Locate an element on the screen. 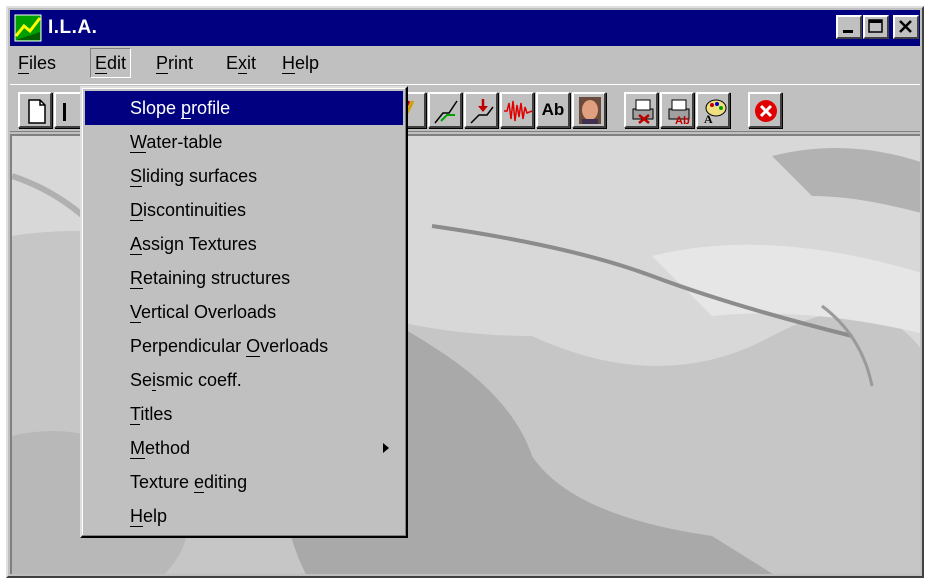 The height and width of the screenshot is (580, 930). menu-item-water-table: Water-table is located at coordinates (244, 142).